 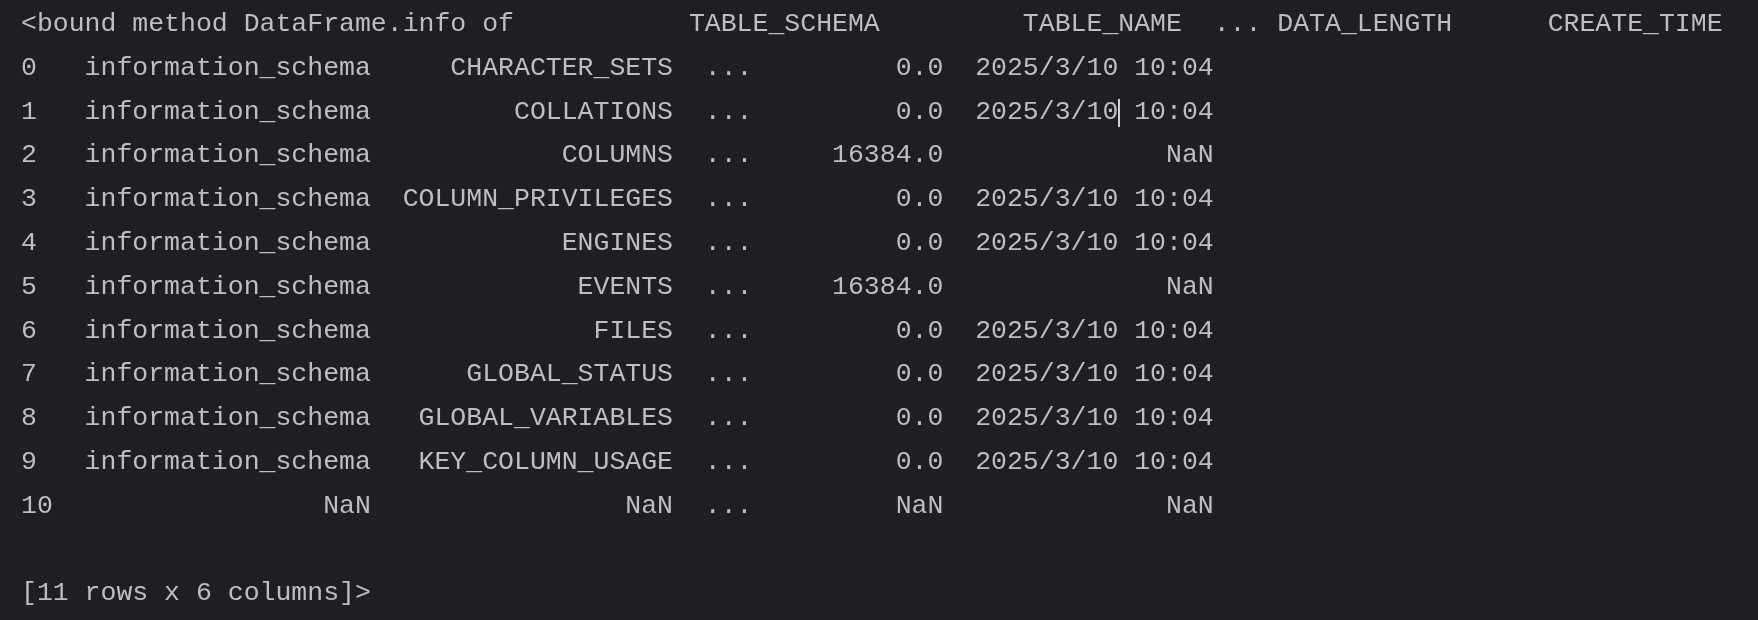 What do you see at coordinates (617, 112) in the screenshot?
I see `output-line: 1 information_schema COLLATIONS ... 0.0 2025/3/10 10:04` at bounding box center [617, 112].